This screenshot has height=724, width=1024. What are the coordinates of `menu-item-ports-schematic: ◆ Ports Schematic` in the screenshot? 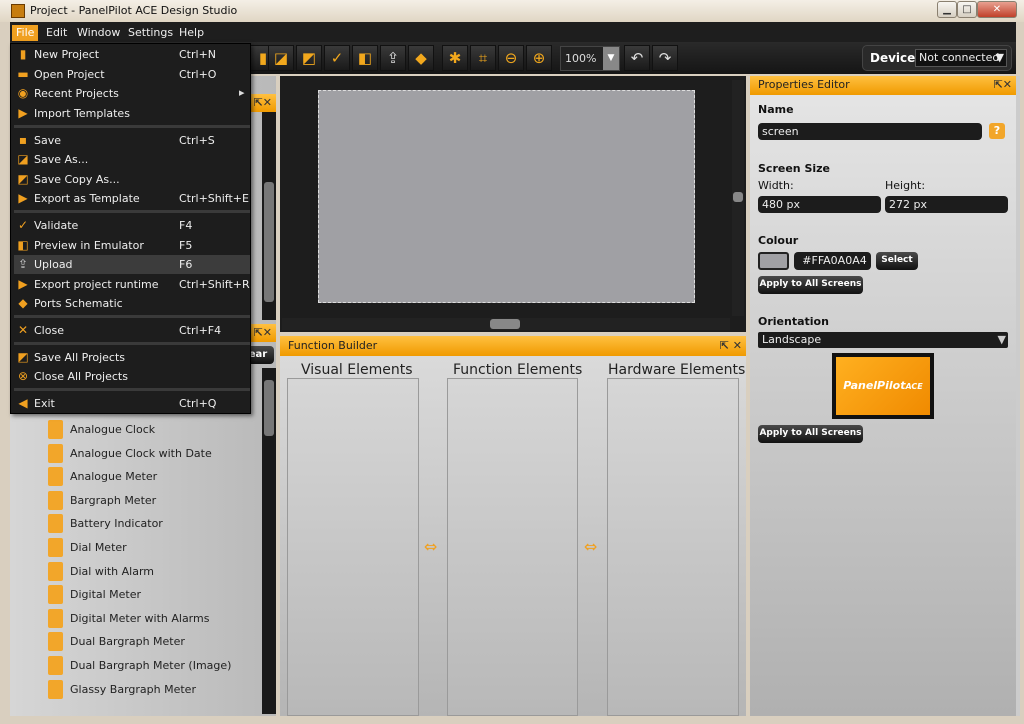 It's located at (132, 303).